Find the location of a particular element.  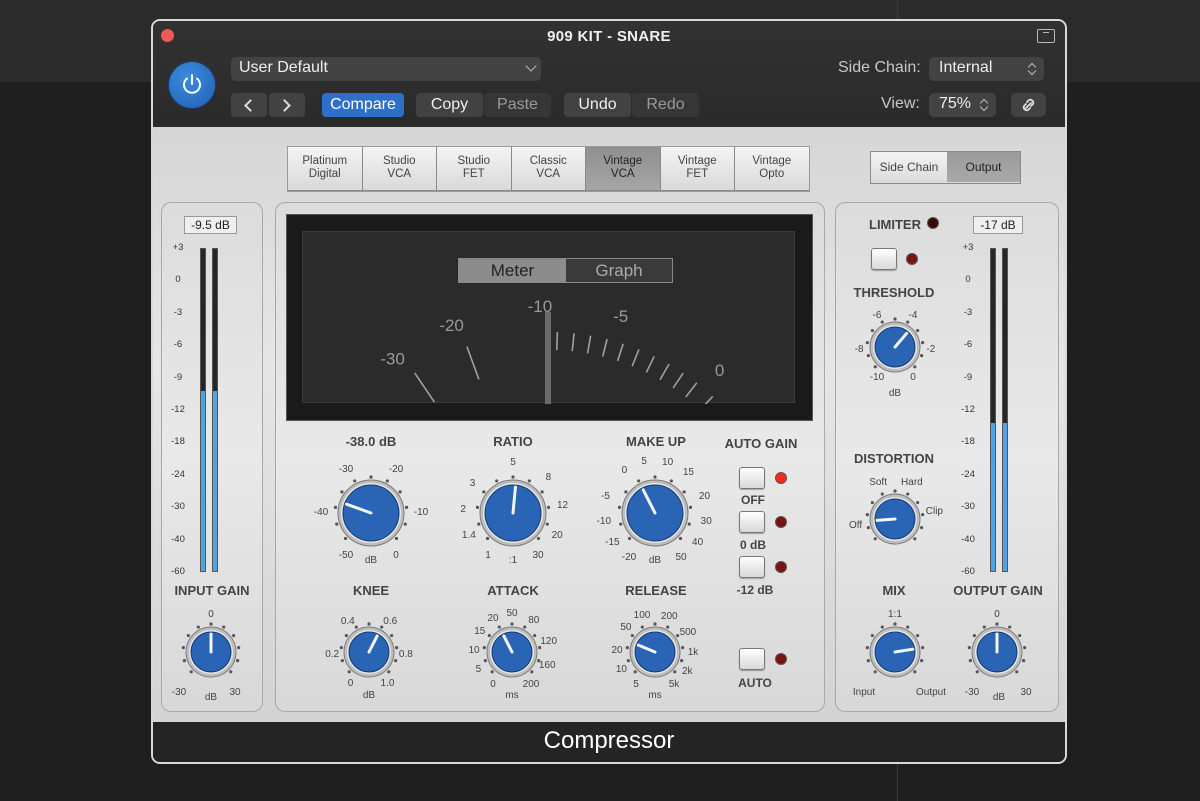

meter-scale-tick: +3 is located at coordinates (178, 247).